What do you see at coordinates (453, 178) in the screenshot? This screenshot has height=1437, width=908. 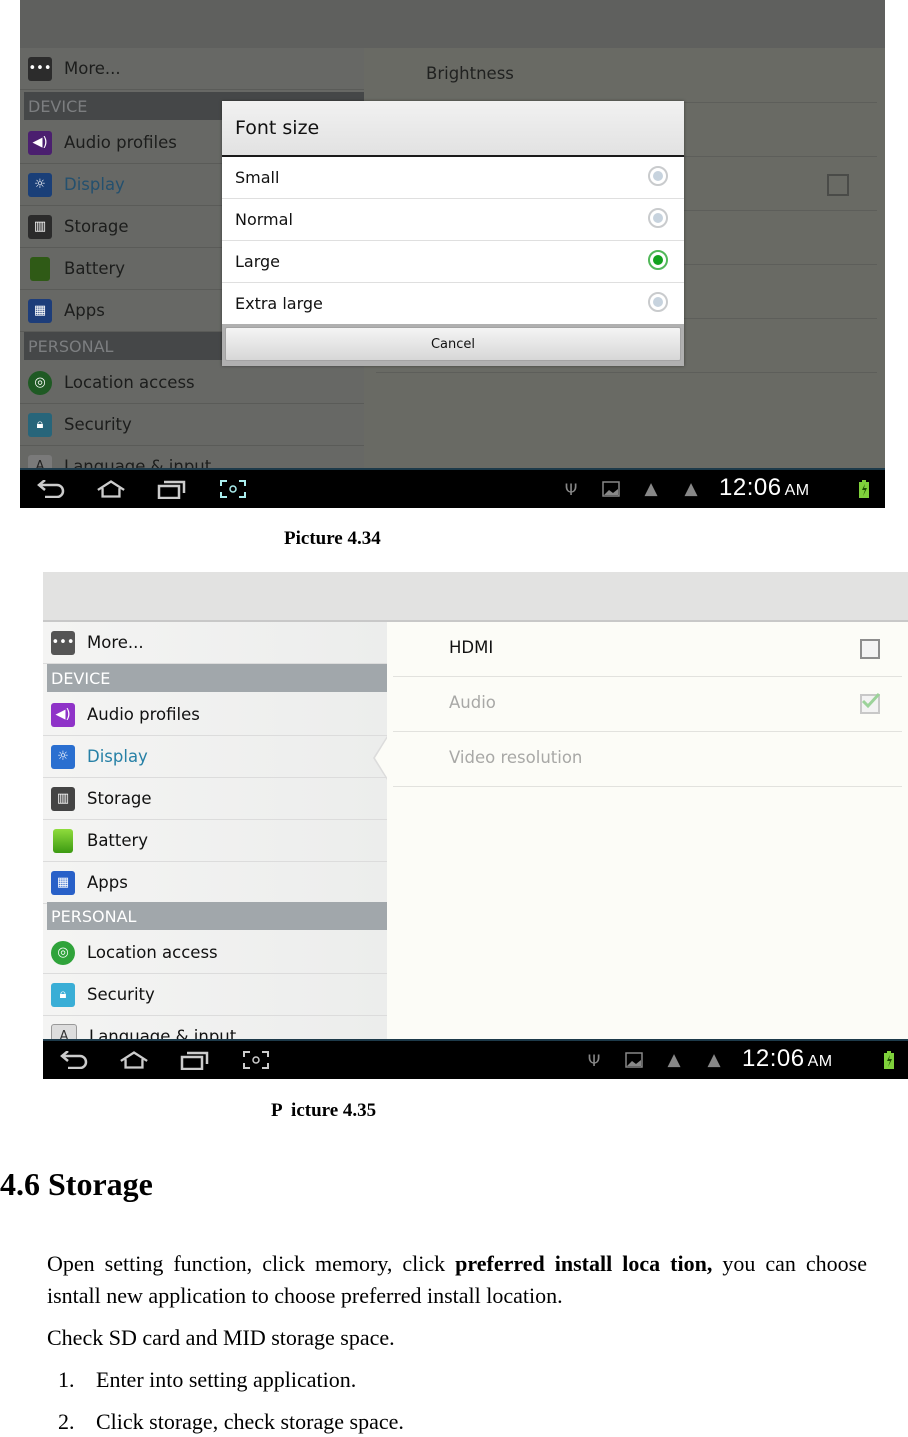 I see `font-size-option-small: Small` at bounding box center [453, 178].